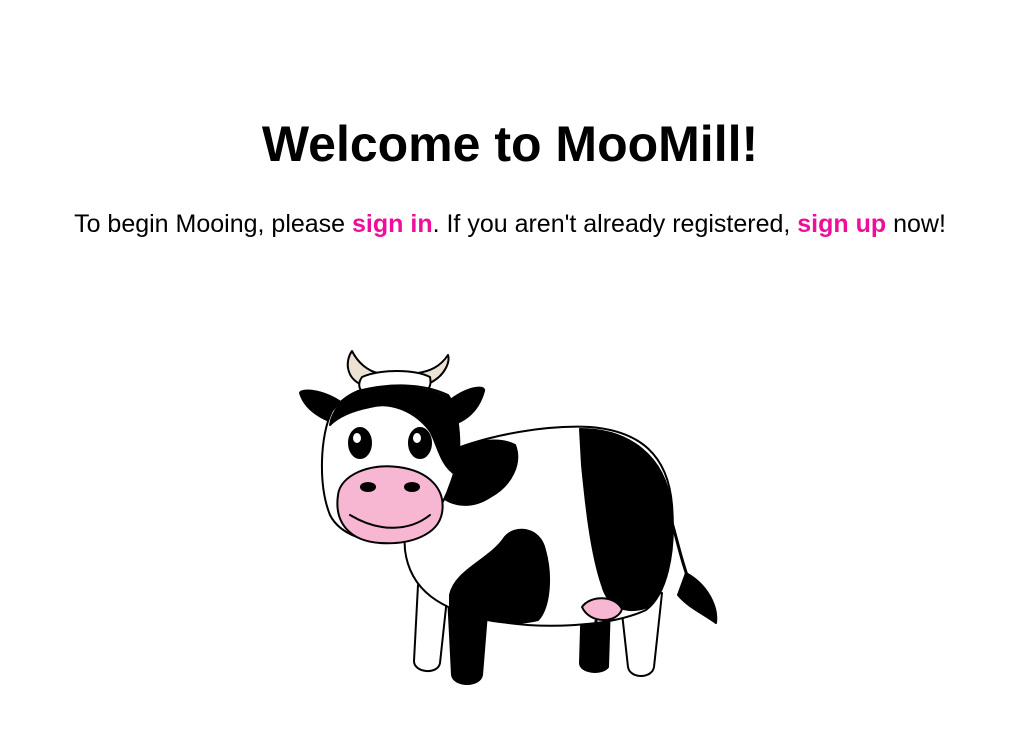 The height and width of the screenshot is (729, 1034). Describe the element at coordinates (213, 224) in the screenshot. I see `intro-text-before: To begin Mooing, please` at that location.